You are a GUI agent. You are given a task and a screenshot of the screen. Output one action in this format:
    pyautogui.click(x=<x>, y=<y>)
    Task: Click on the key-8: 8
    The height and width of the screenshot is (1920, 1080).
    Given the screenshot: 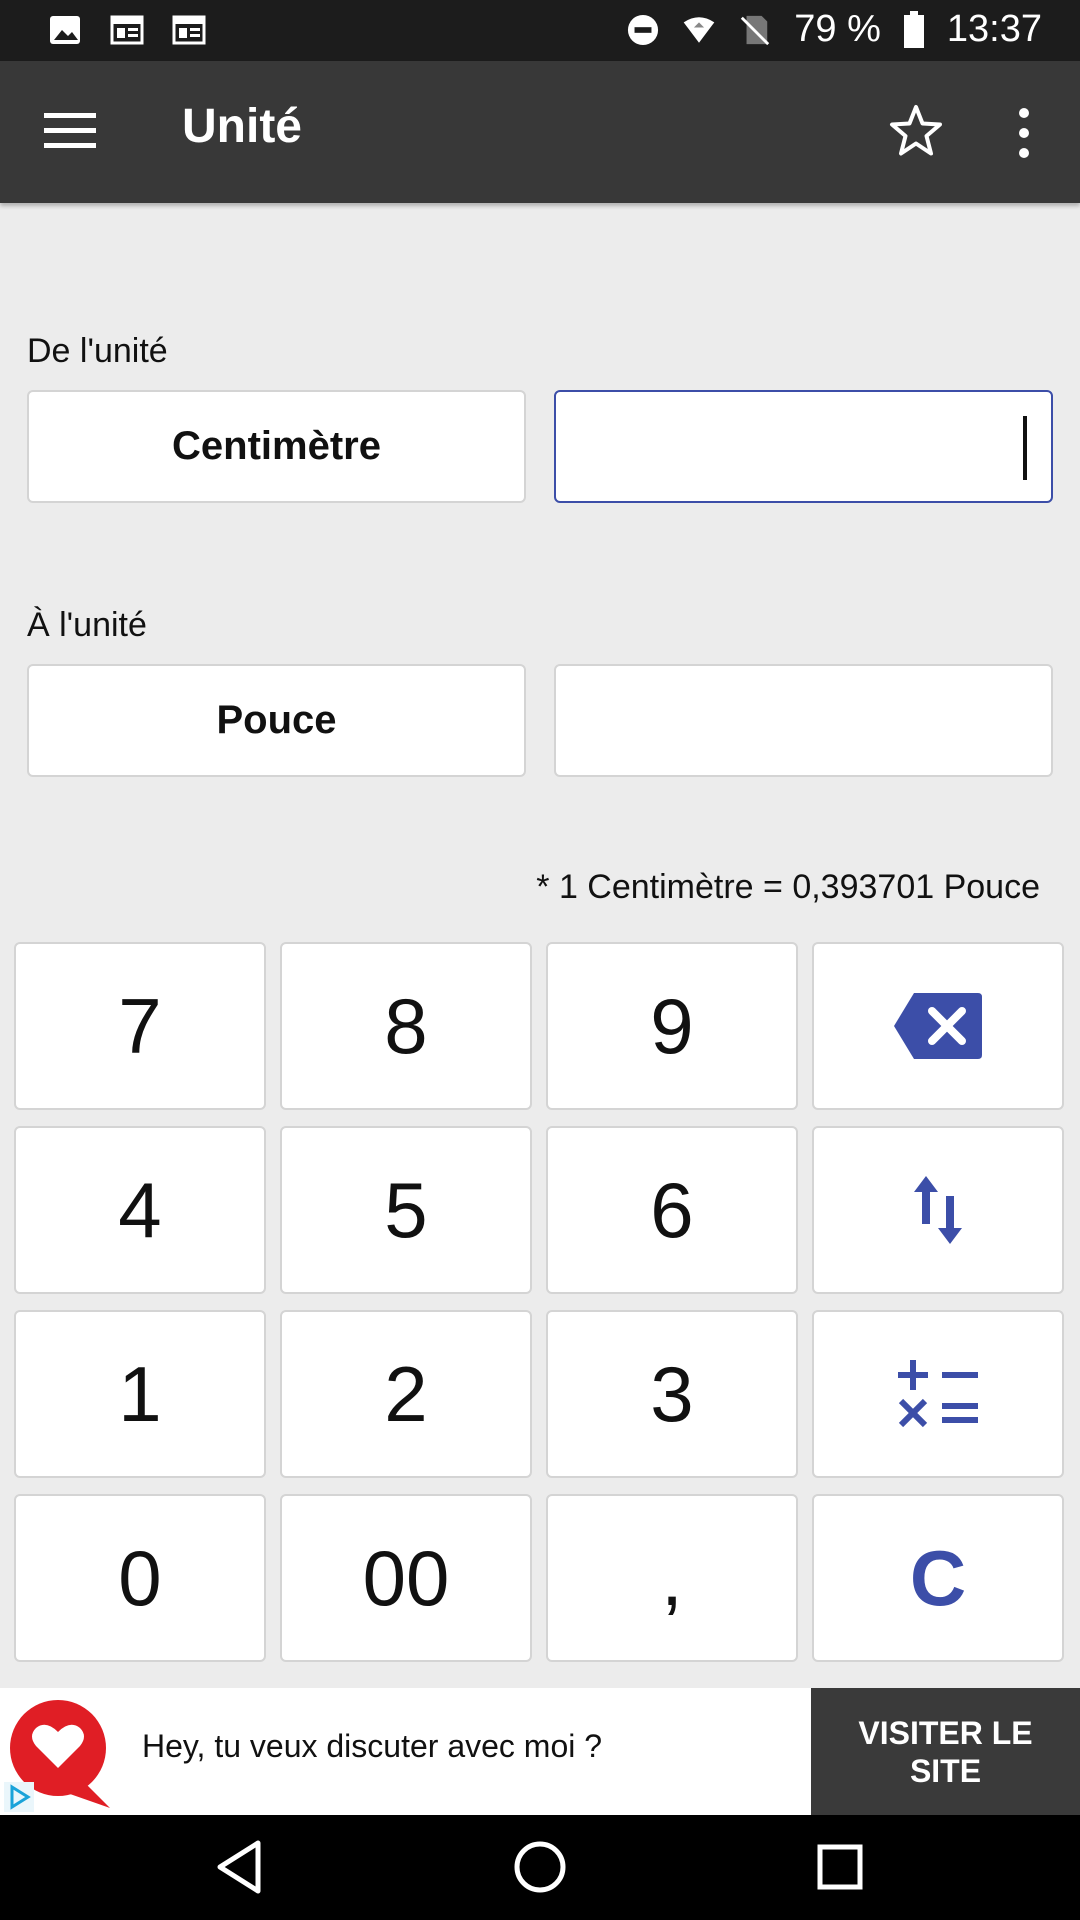 What is the action you would take?
    pyautogui.click(x=406, y=1026)
    